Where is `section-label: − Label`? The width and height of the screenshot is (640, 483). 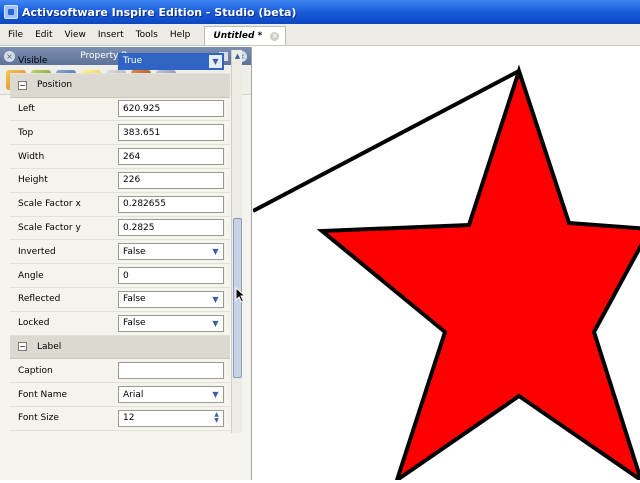 section-label: − Label is located at coordinates (120, 347).